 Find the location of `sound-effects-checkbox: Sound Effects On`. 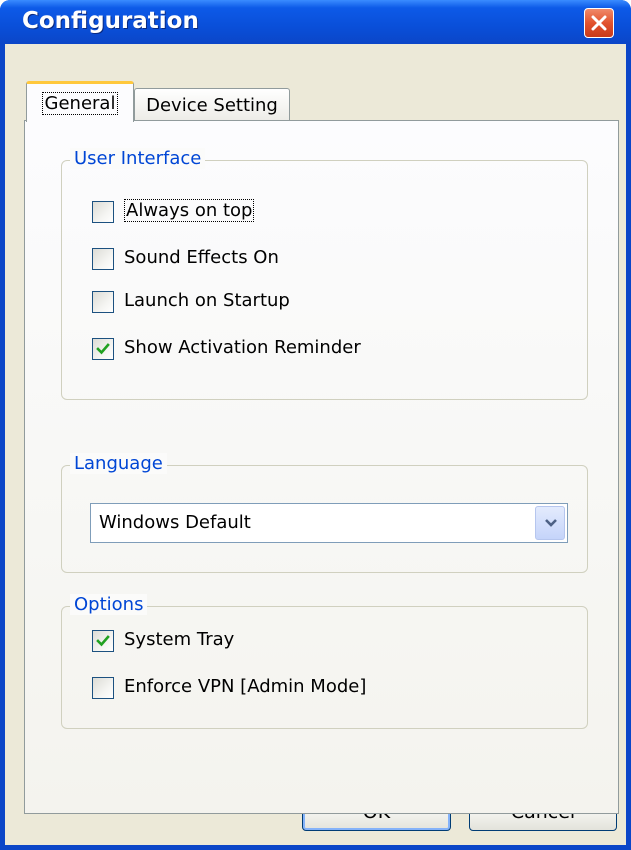

sound-effects-checkbox: Sound Effects On is located at coordinates (242, 259).